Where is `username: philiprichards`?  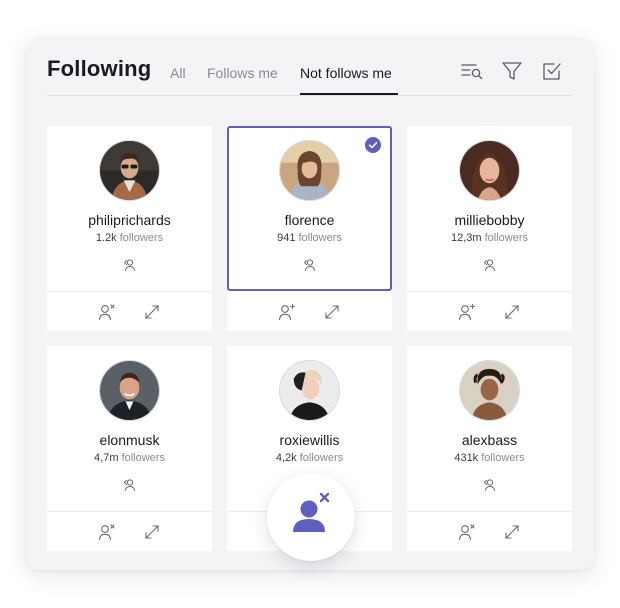
username: philiprichards is located at coordinates (129, 220).